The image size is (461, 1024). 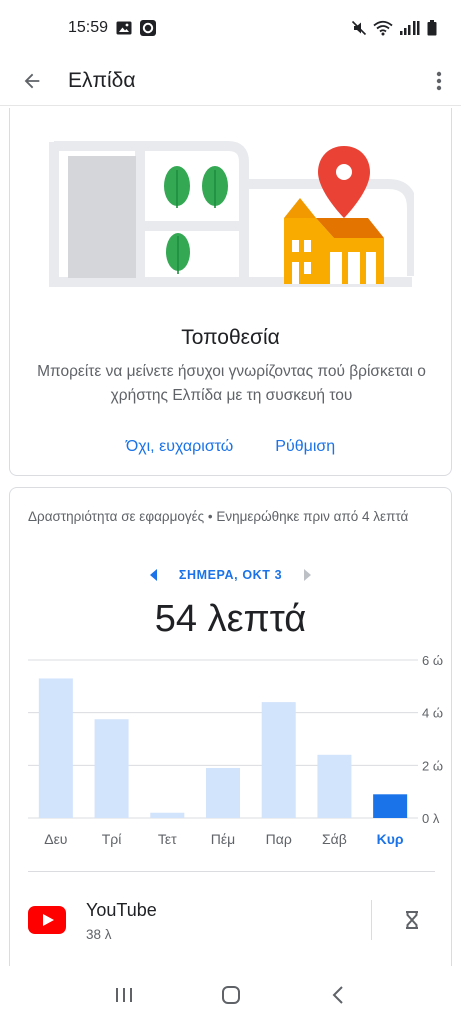 I want to click on house-icon, so click(x=334, y=241).